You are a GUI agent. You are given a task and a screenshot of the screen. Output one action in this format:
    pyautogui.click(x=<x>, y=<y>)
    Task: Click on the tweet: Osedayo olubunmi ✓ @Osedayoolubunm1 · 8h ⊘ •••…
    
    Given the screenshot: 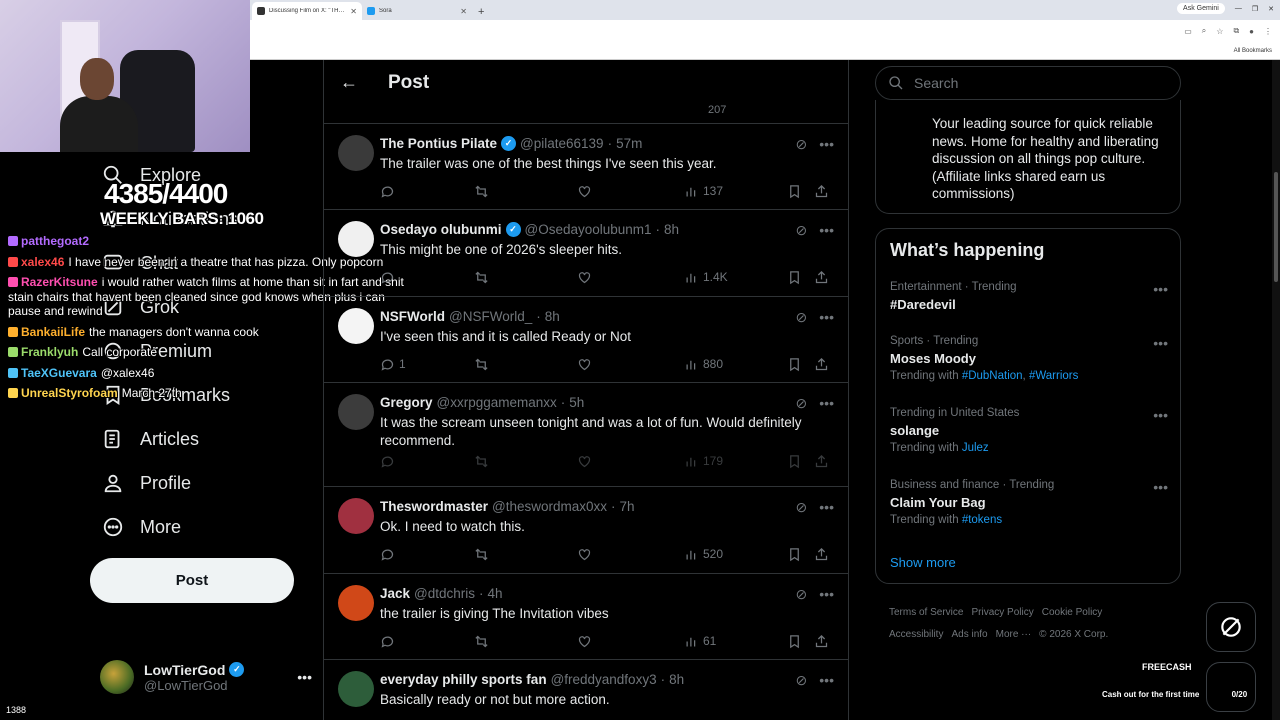 What is the action you would take?
    pyautogui.click(x=586, y=253)
    